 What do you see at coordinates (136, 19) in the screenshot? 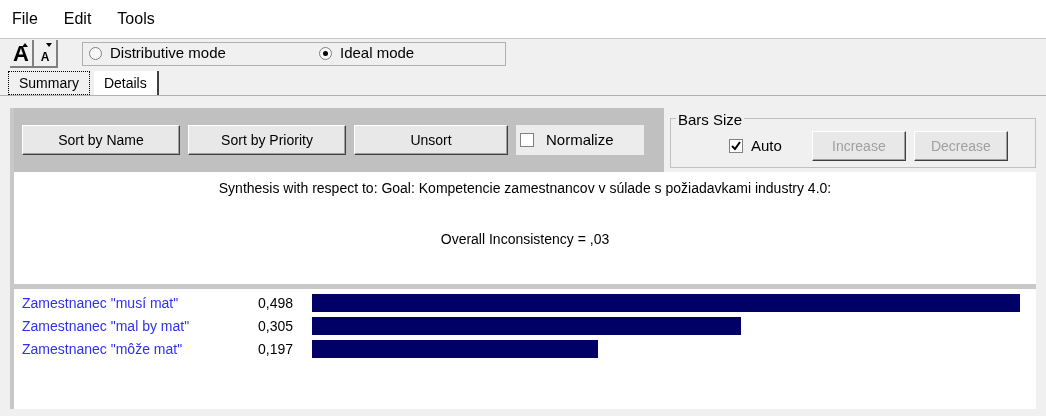
I see `menu-item: Tools` at bounding box center [136, 19].